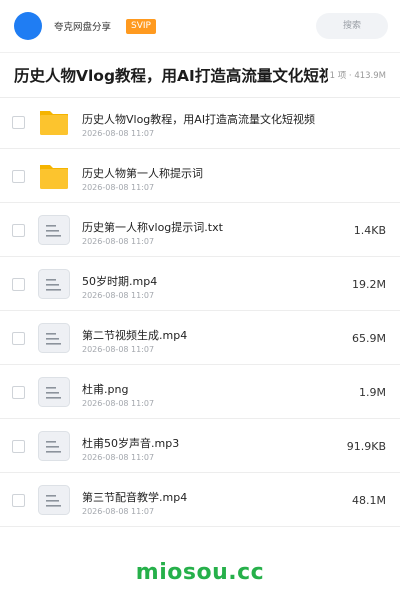  I want to click on svip-badge: SVIP, so click(141, 26).